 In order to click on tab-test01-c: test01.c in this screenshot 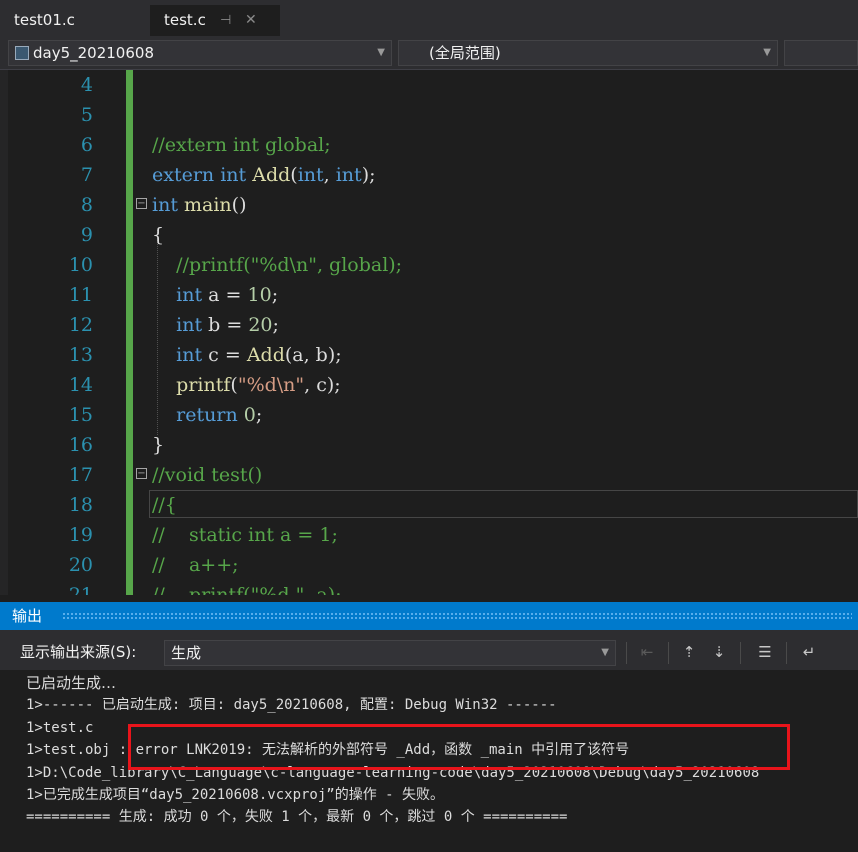, I will do `click(75, 20)`.